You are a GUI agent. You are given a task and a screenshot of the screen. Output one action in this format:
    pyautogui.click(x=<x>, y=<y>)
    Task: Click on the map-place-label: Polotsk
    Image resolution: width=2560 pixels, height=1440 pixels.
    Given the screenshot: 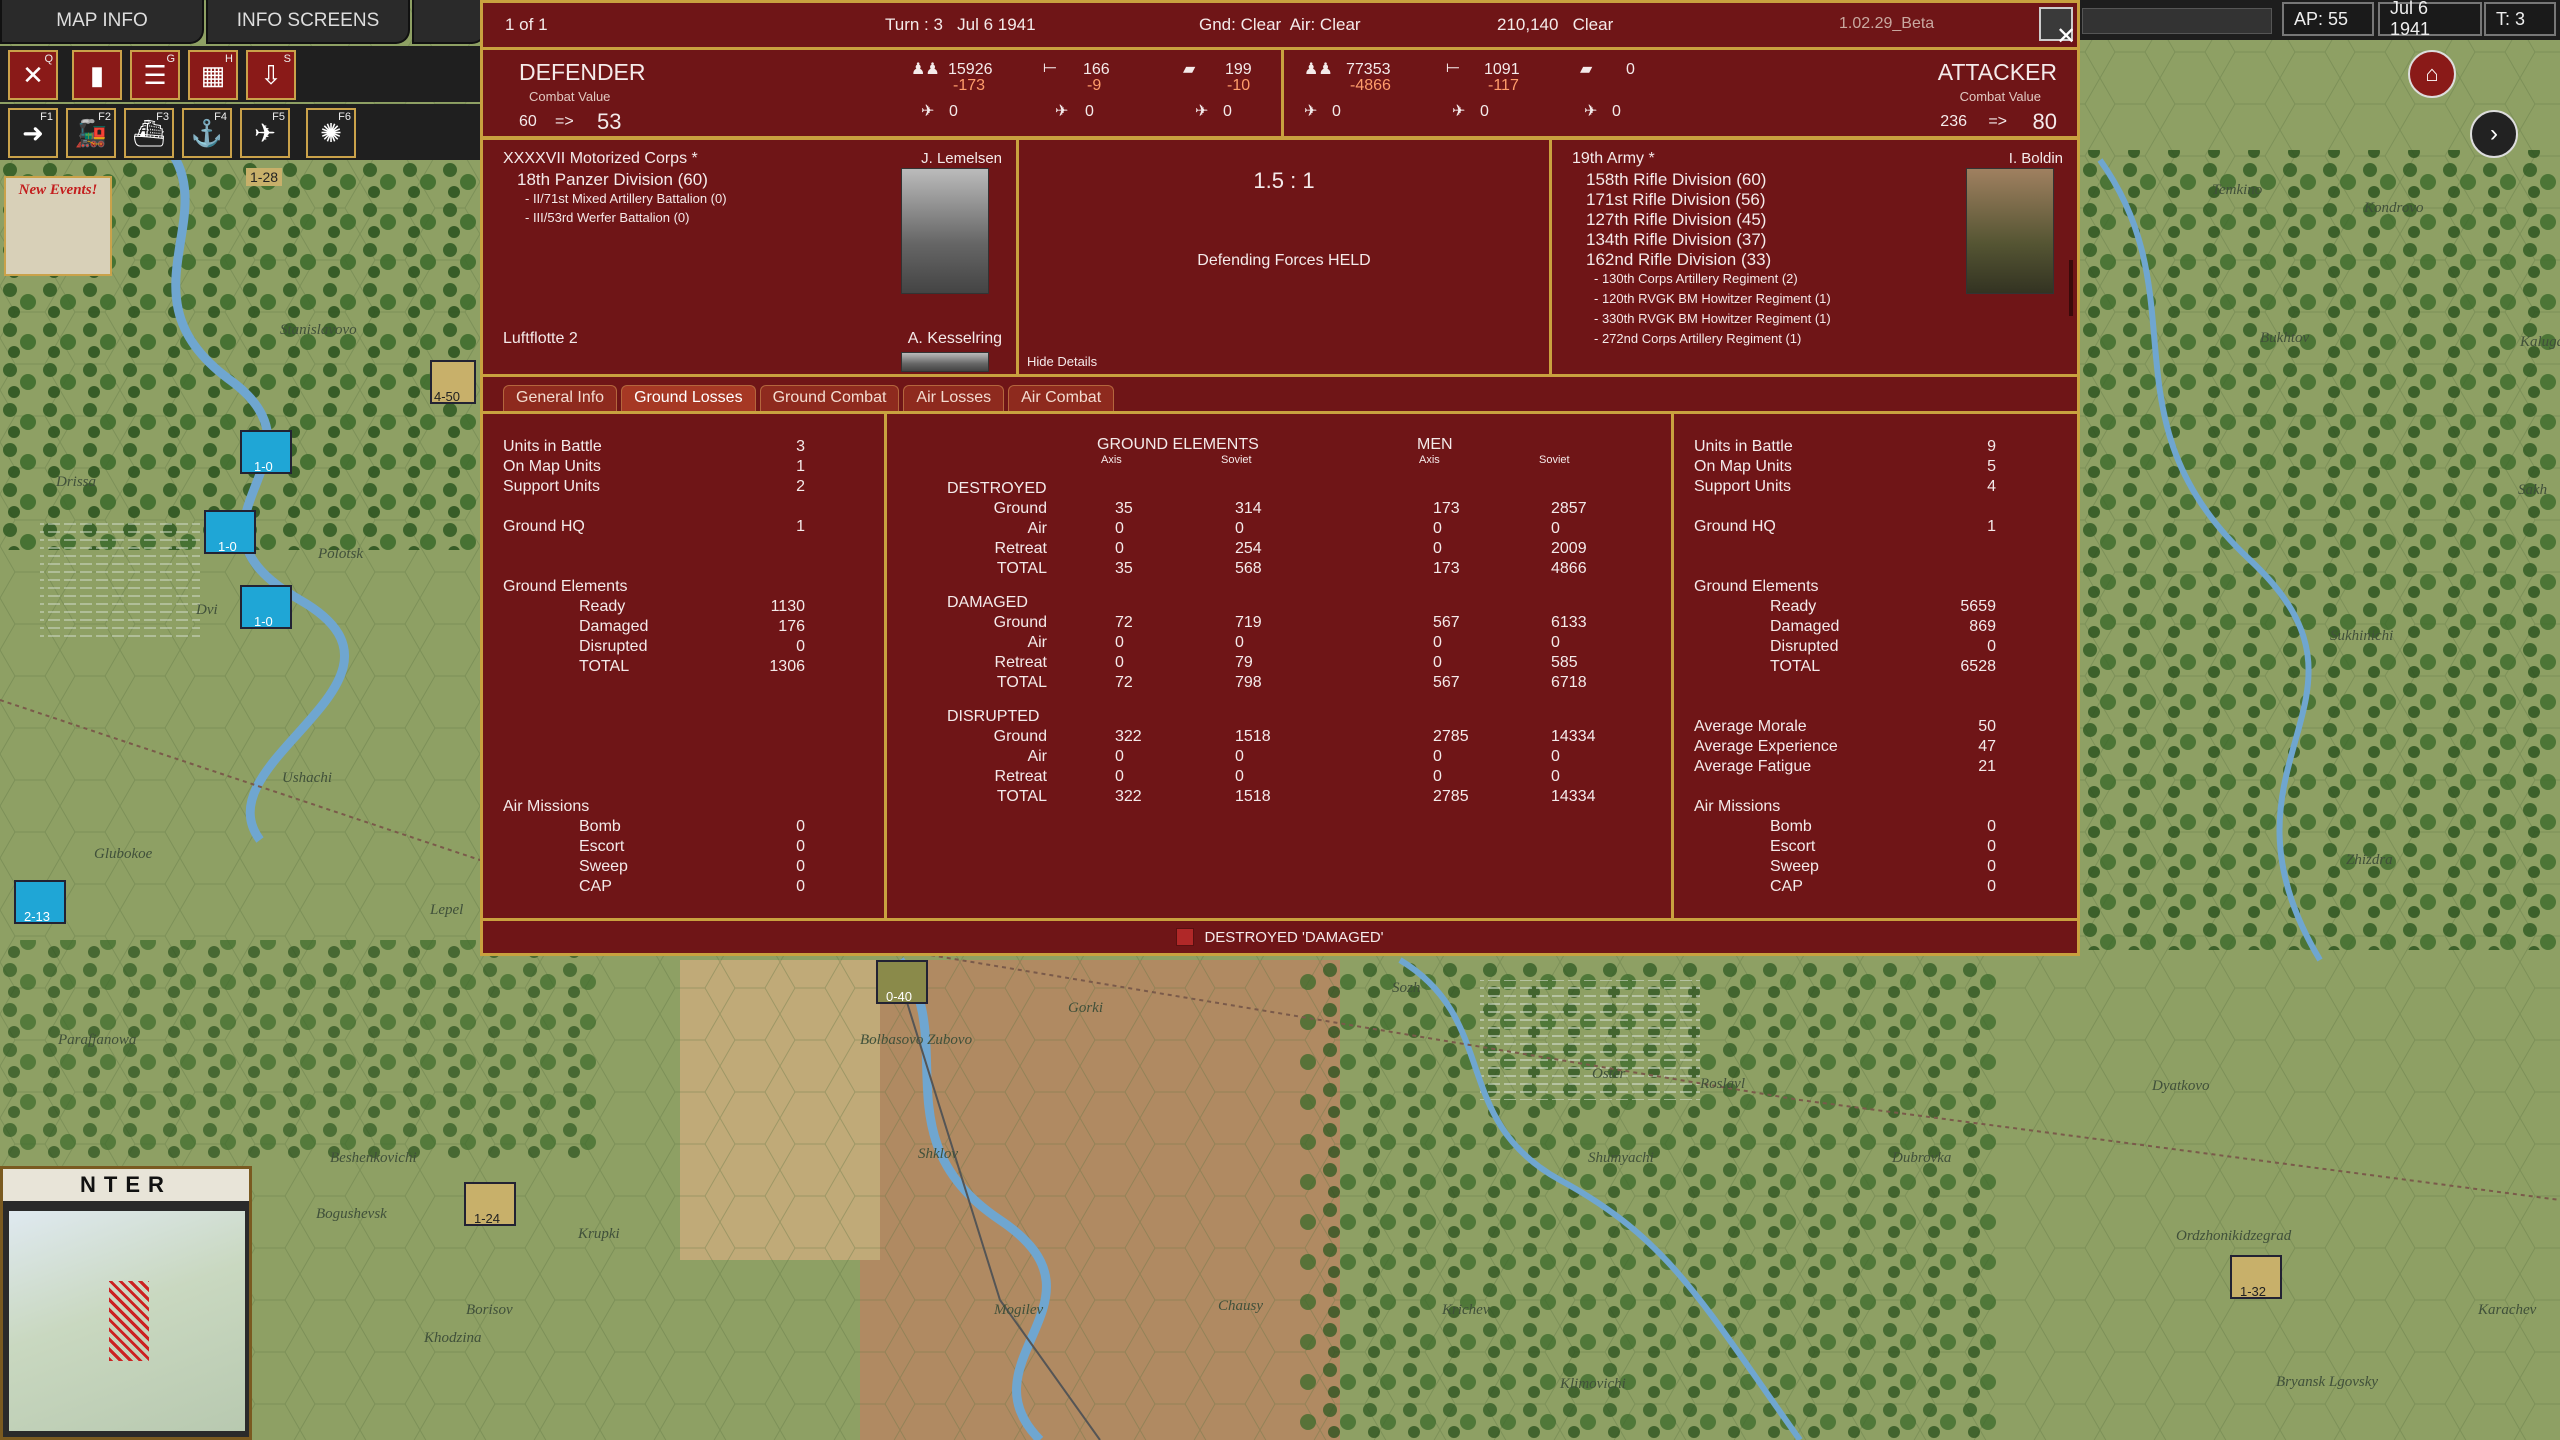 What is the action you would take?
    pyautogui.click(x=340, y=554)
    